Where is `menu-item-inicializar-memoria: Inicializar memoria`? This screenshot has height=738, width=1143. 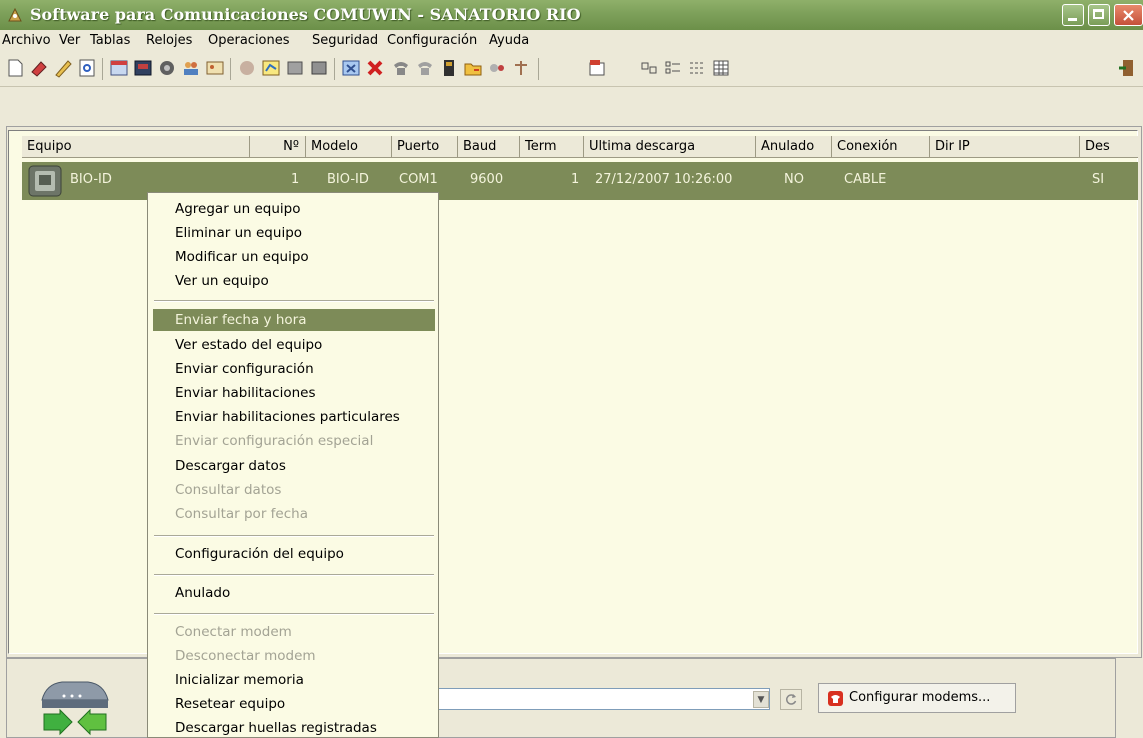
menu-item-inicializar-memoria: Inicializar memoria is located at coordinates (239, 680).